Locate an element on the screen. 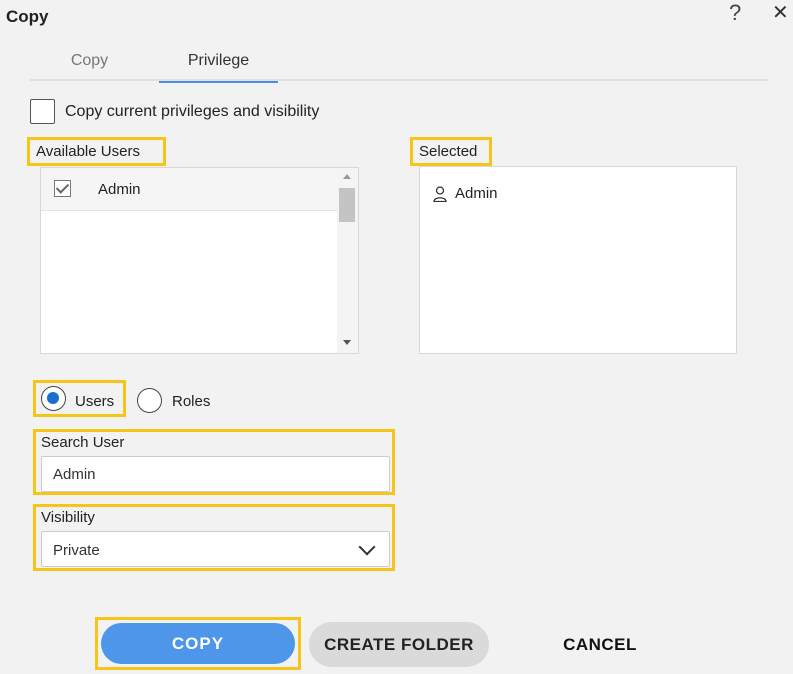 The image size is (793, 674). copy-button: COPY is located at coordinates (198, 643).